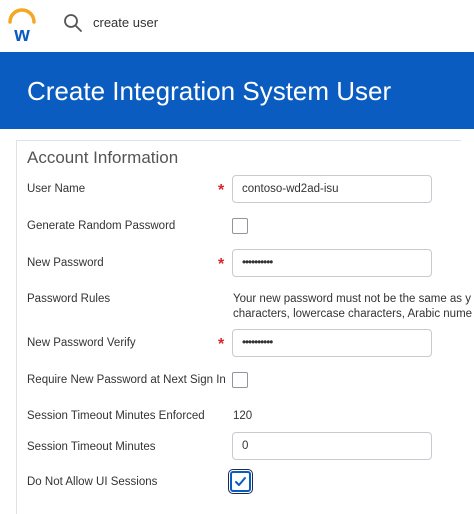 This screenshot has height=514, width=474. I want to click on do-not-allow-ui-sessions-checkbox, so click(240, 481).